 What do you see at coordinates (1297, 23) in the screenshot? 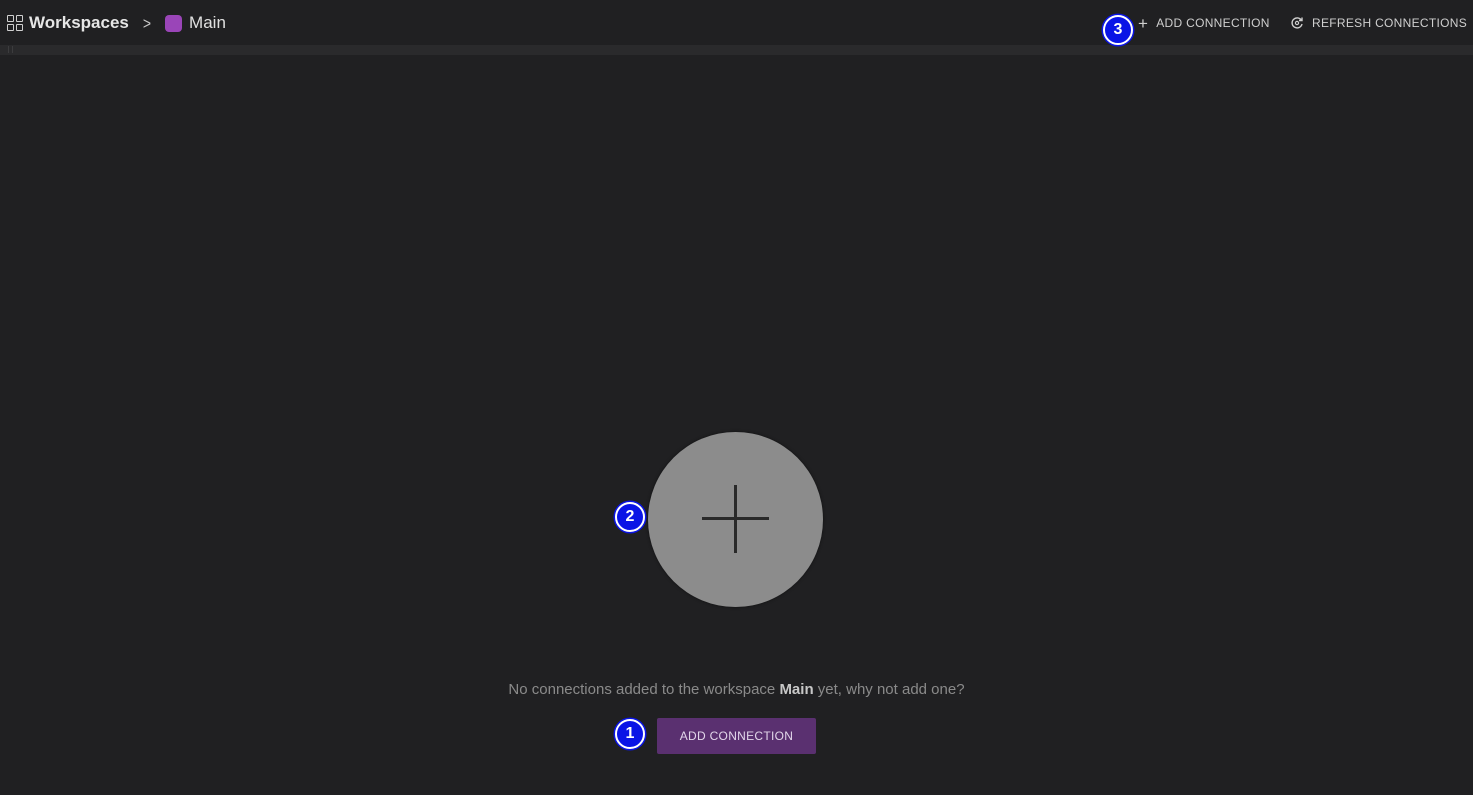
I see `refresh-icon` at bounding box center [1297, 23].